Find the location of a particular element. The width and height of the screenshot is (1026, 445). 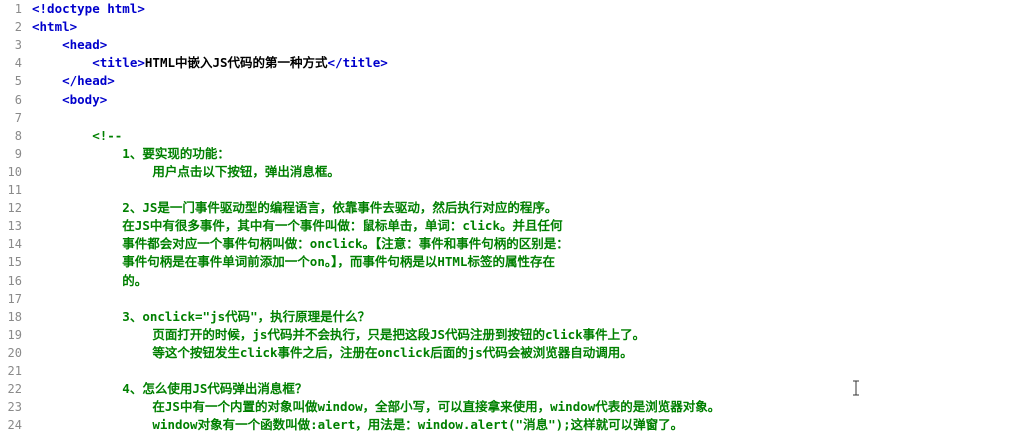

code-line: 18 3、onclick="js代码"，执行原理是什么？ is located at coordinates (513, 317).